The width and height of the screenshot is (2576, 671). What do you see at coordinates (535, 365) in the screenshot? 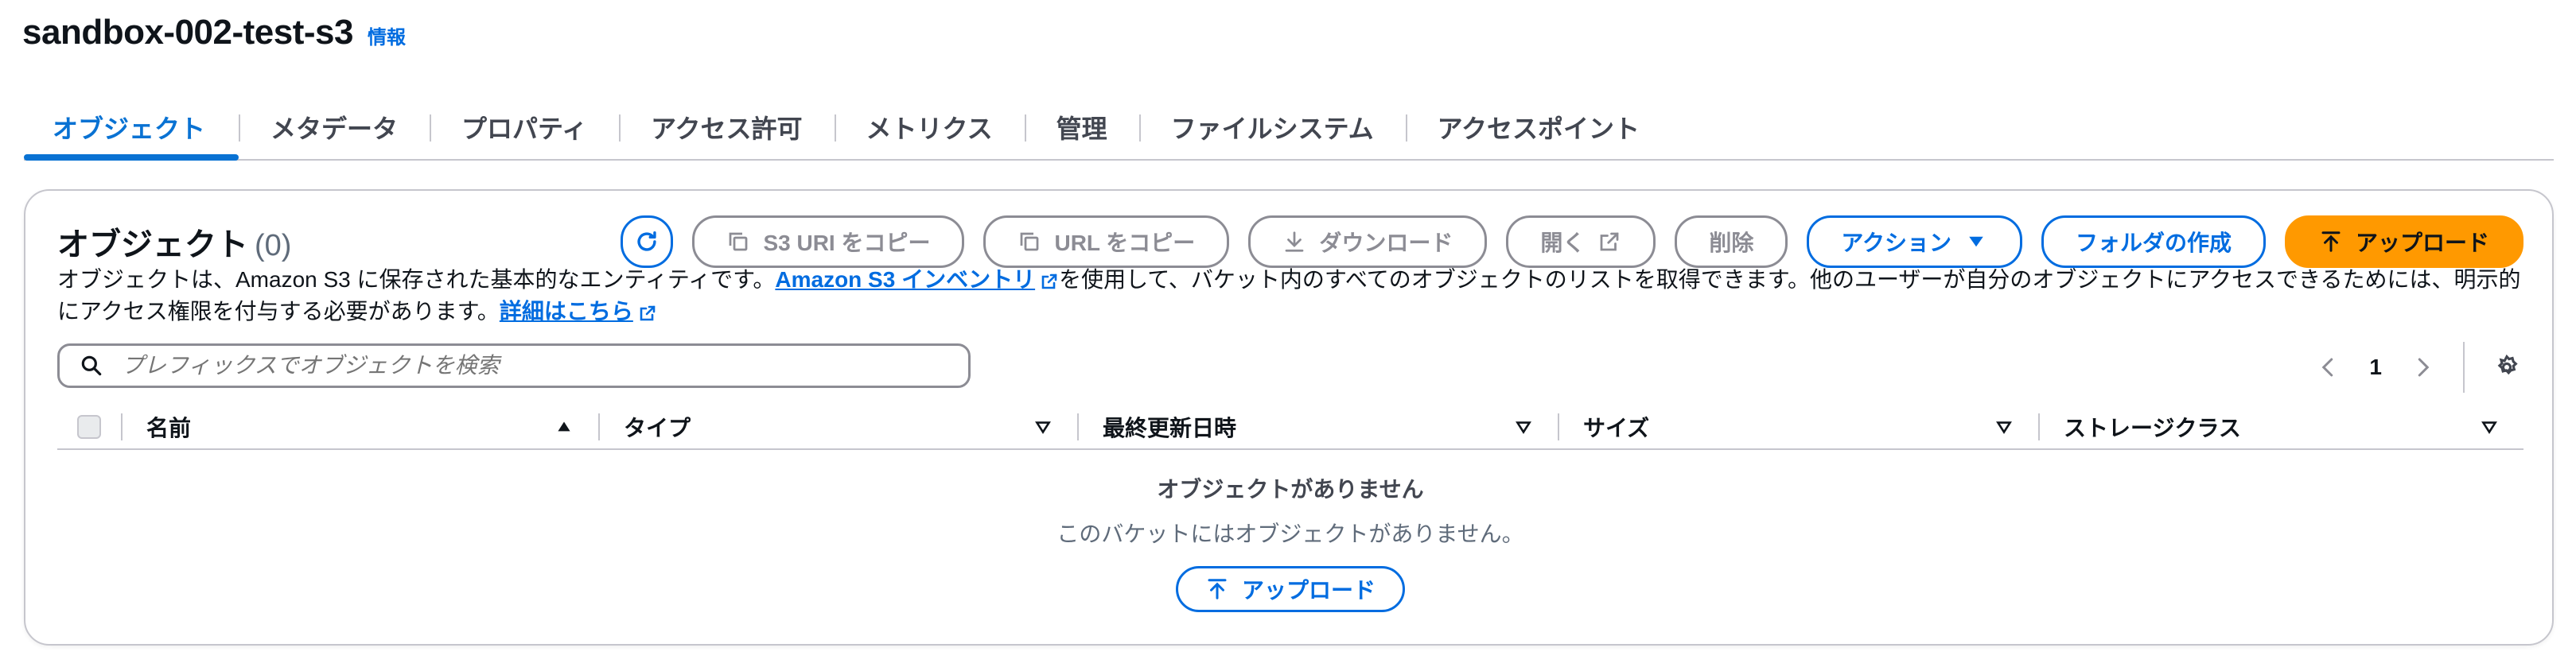
I see `search-input` at bounding box center [535, 365].